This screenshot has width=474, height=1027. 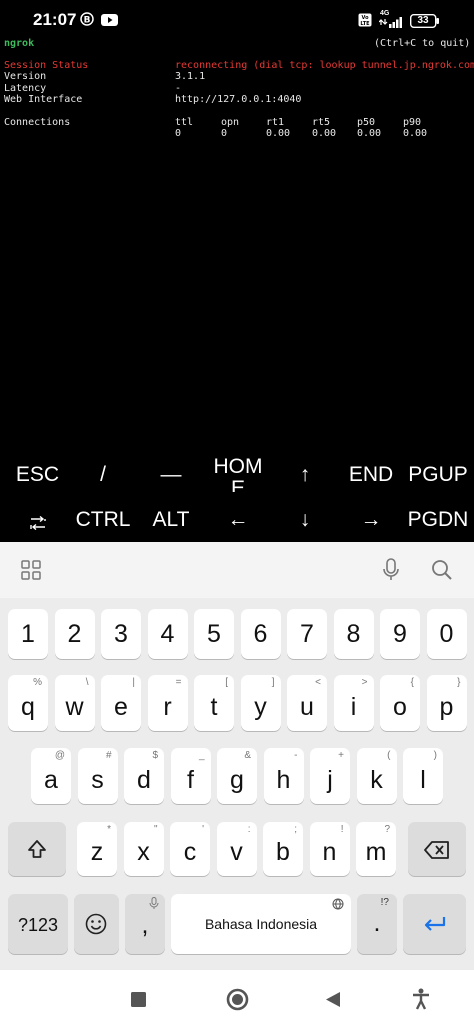 I want to click on dash-key: ―, so click(x=171, y=475).